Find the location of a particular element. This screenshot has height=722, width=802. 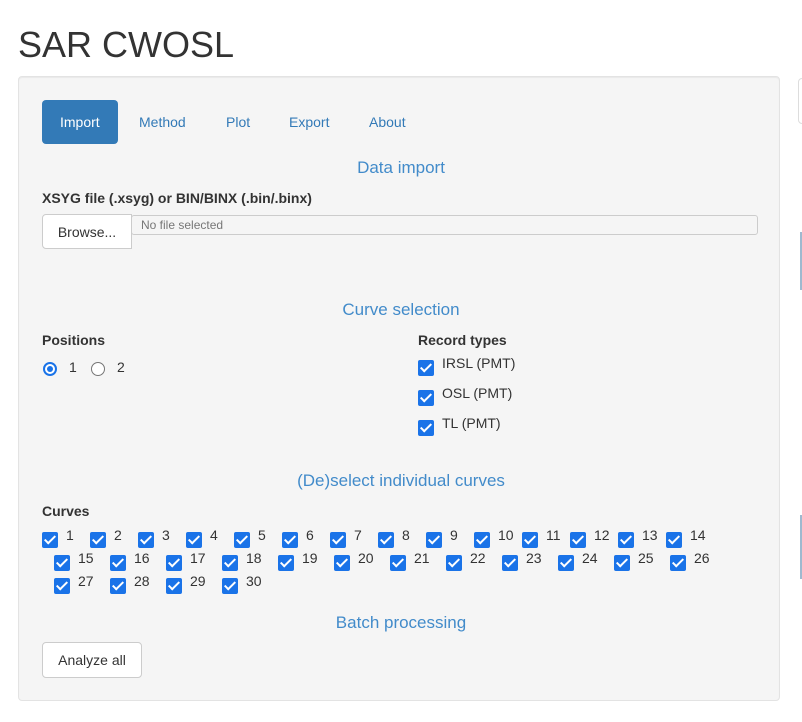

curve-label: 22 is located at coordinates (478, 558).